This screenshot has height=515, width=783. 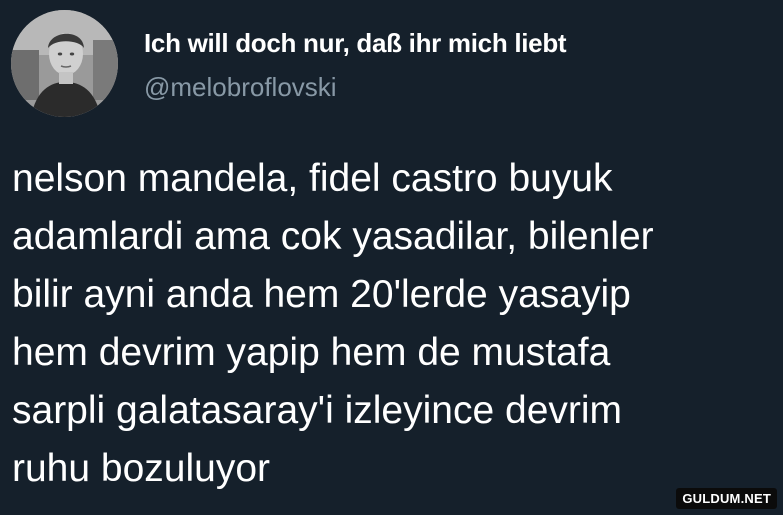 I want to click on avatar, so click(x=64, y=63).